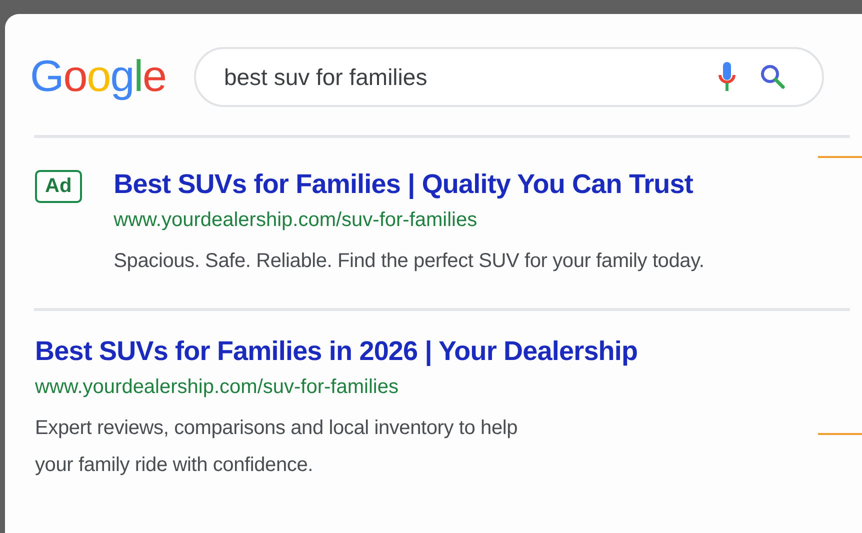 Image resolution: width=862 pixels, height=533 pixels. I want to click on search-field: best suv for families, so click(509, 77).